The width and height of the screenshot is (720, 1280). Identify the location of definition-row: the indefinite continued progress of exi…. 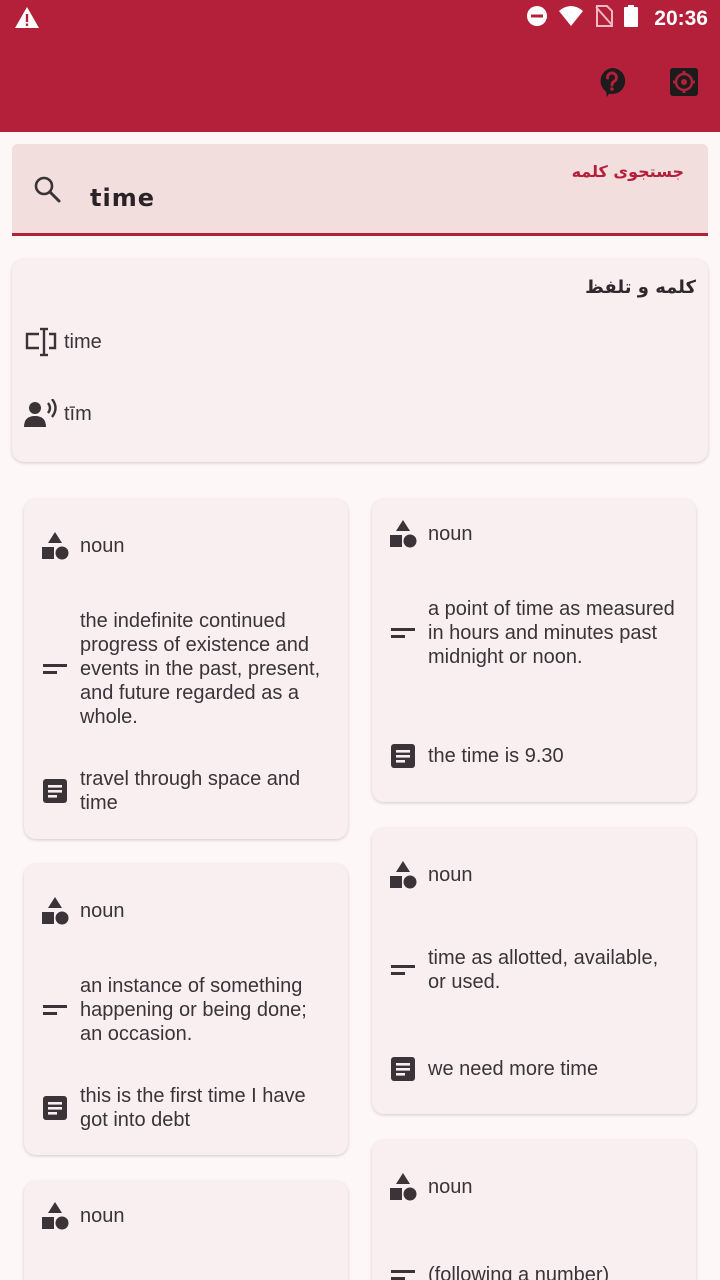
(184, 669).